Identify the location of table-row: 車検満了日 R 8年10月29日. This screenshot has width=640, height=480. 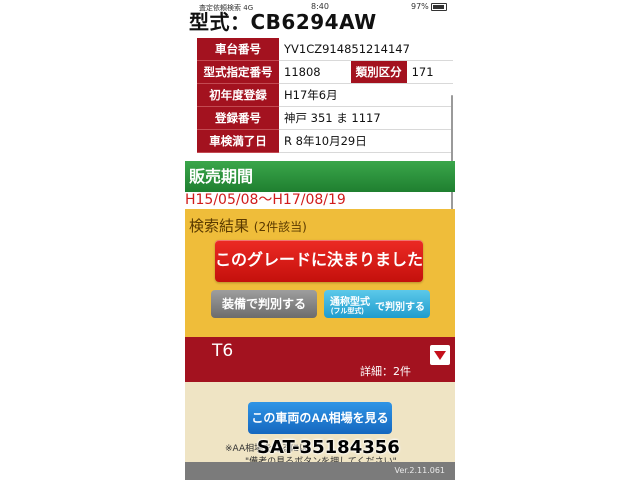
(325, 141).